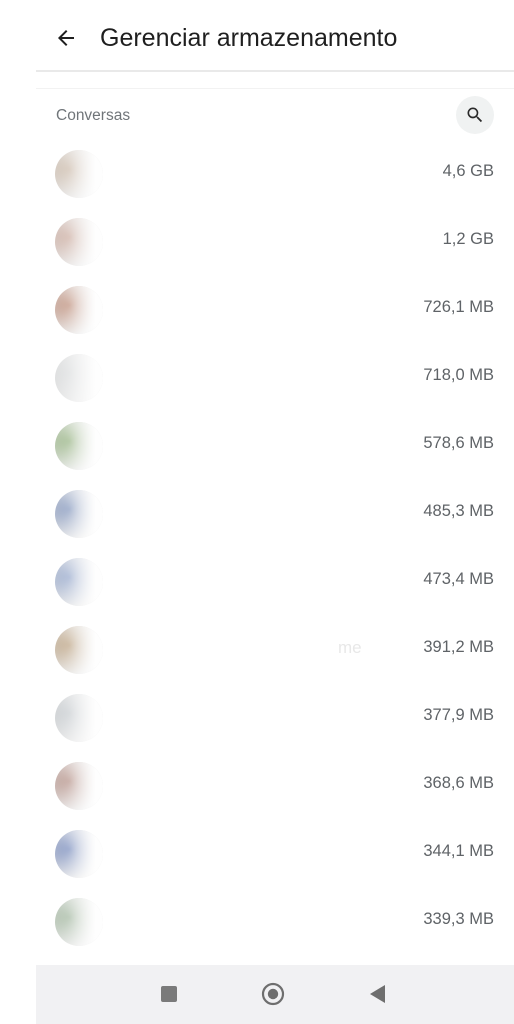 The height and width of the screenshot is (1024, 514). What do you see at coordinates (468, 171) in the screenshot?
I see `chat-storage-size: 4,6 GB` at bounding box center [468, 171].